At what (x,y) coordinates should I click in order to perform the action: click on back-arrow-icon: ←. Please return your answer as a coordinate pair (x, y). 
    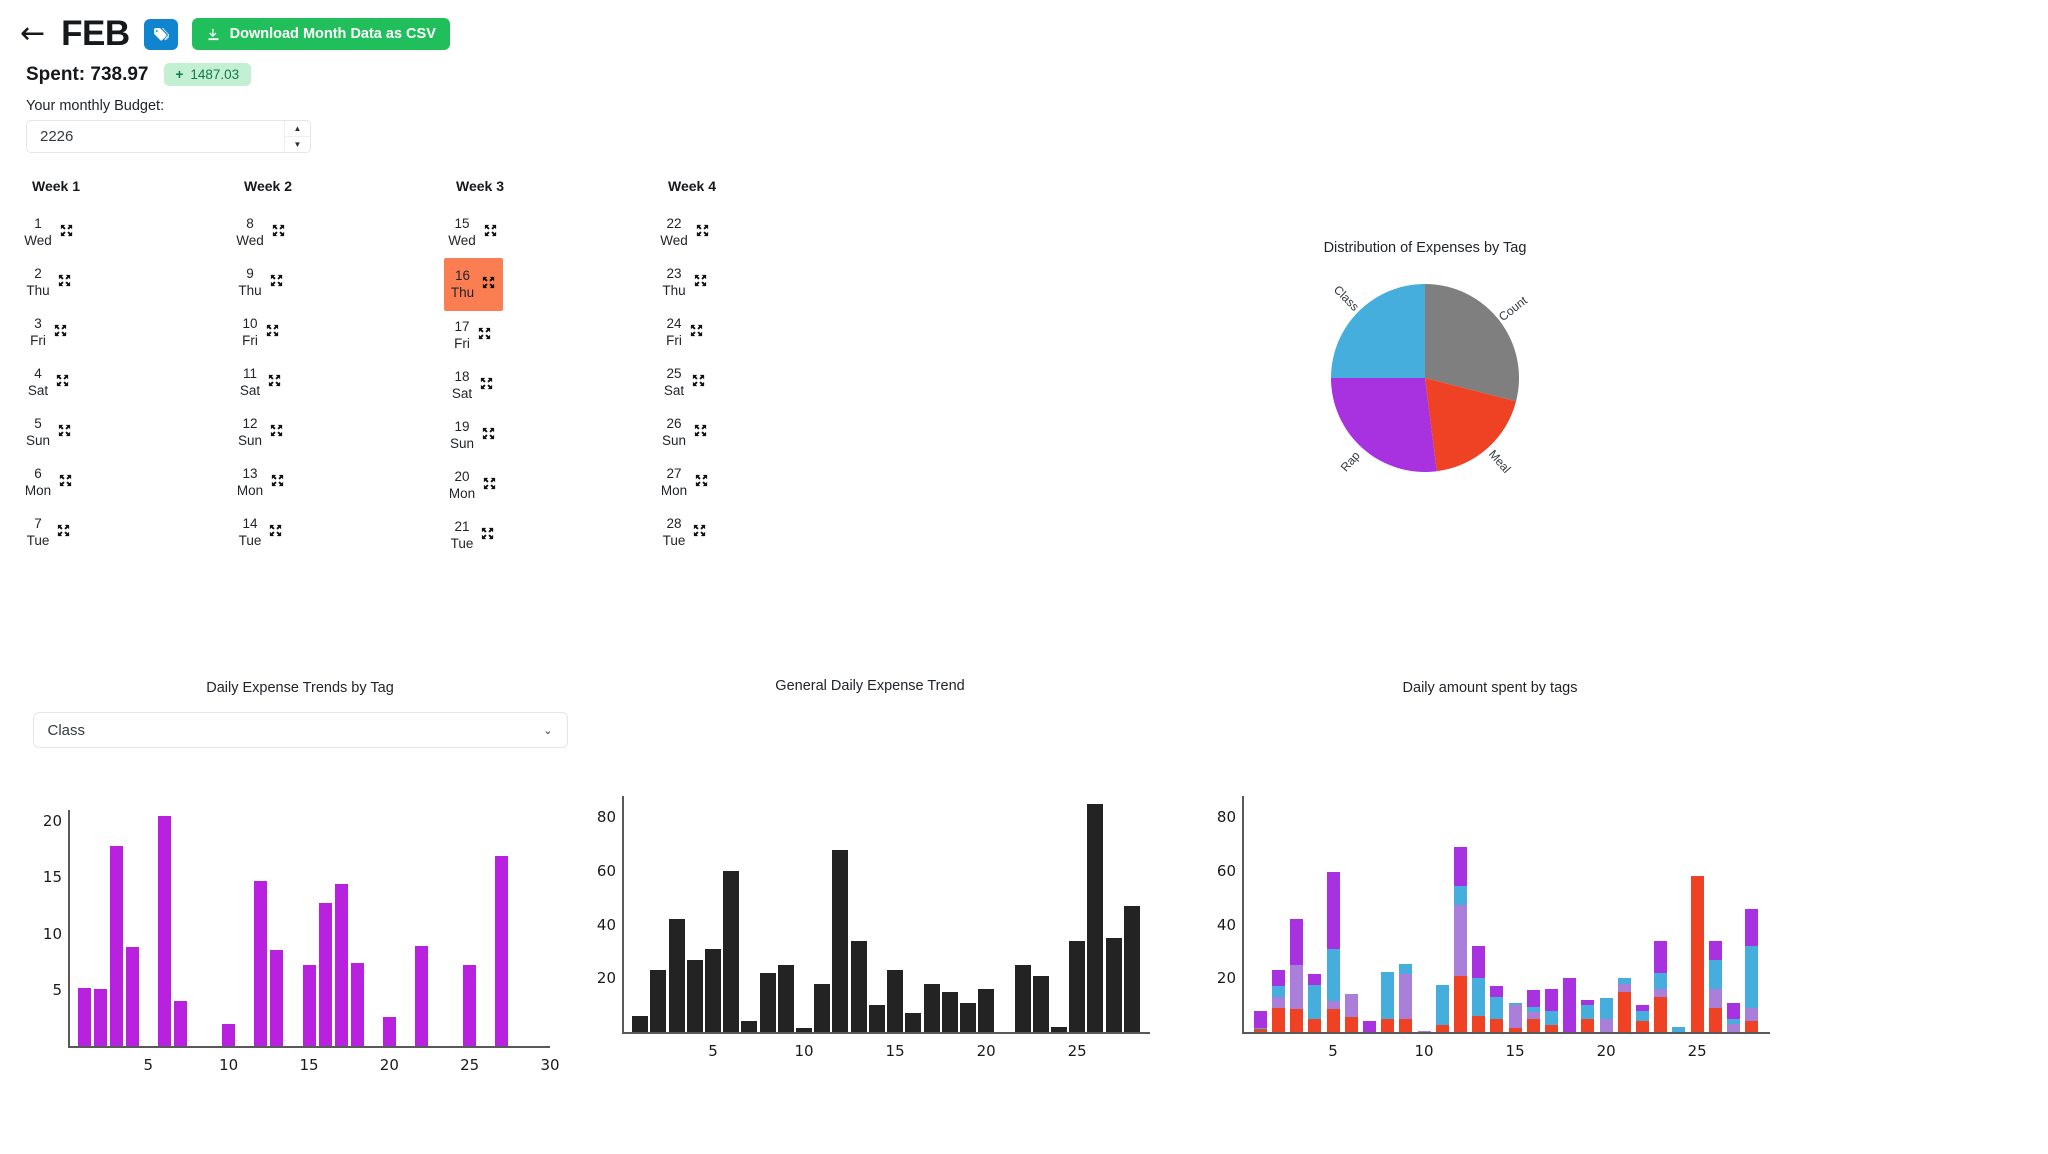
    Looking at the image, I should click on (32, 34).